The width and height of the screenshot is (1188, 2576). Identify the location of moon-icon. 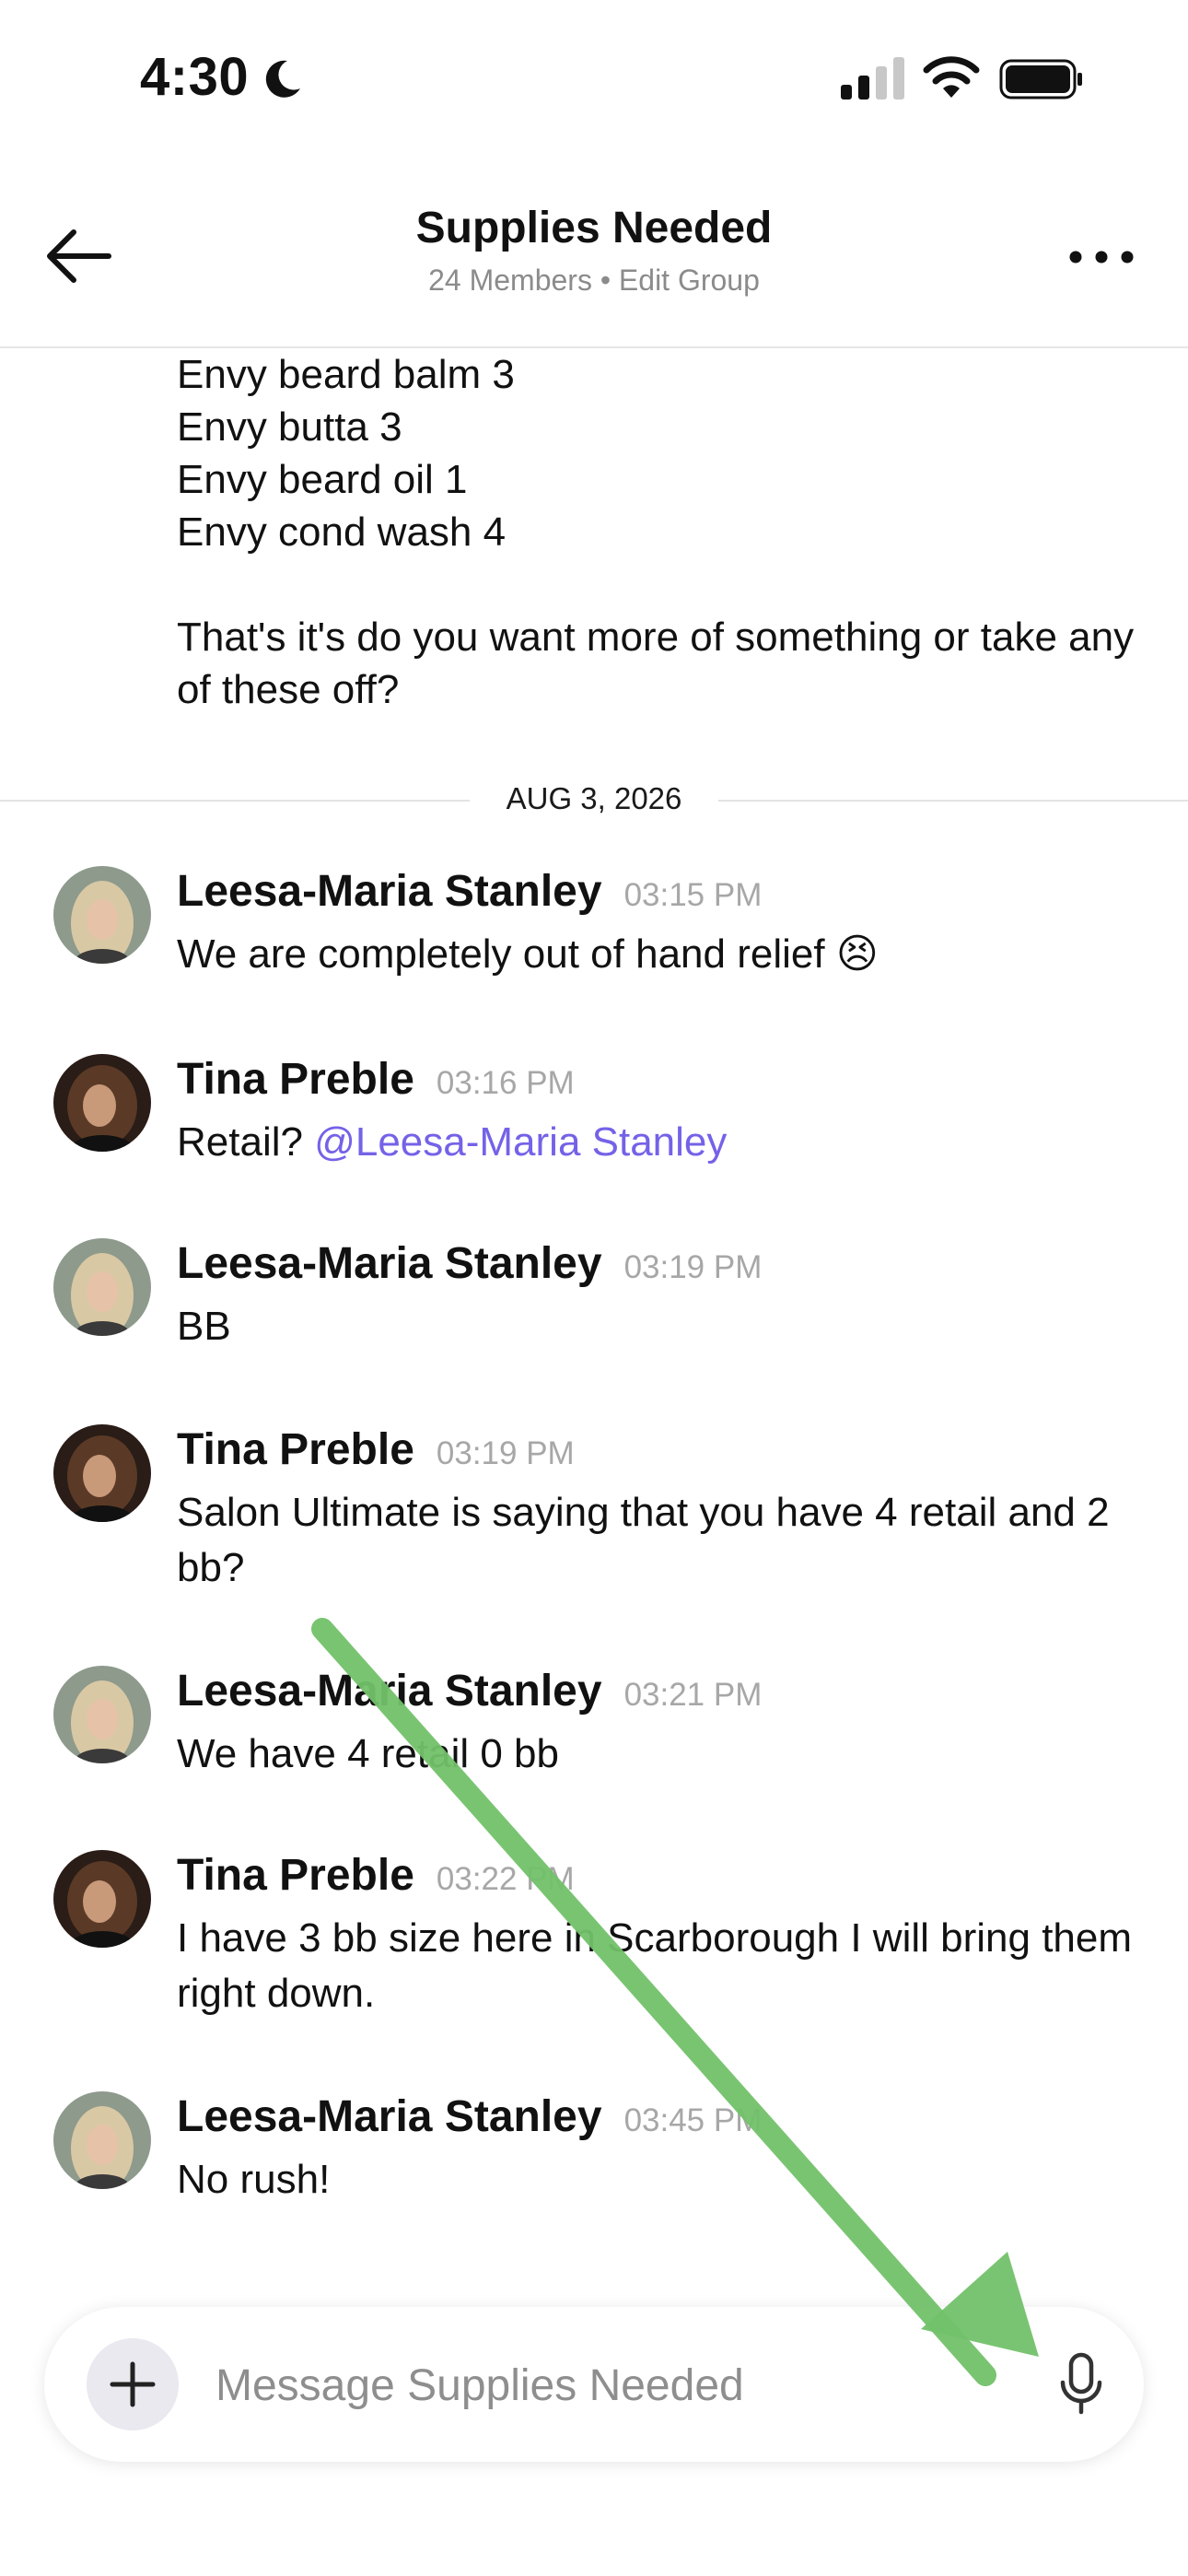
(282, 79).